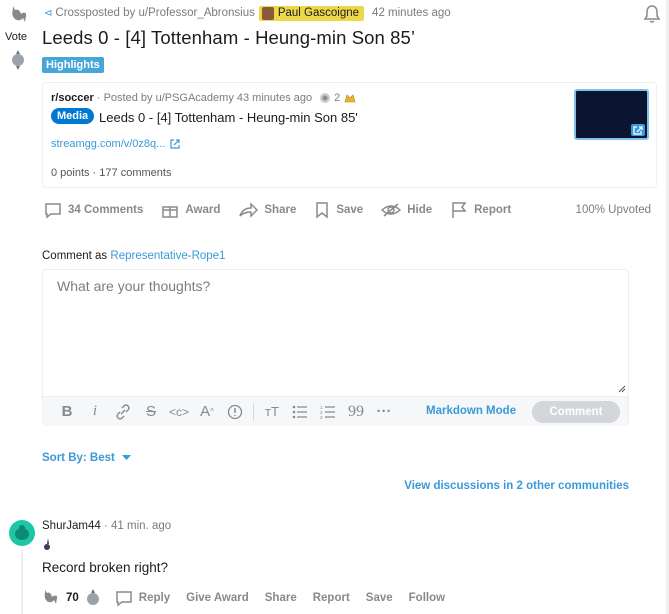 The width and height of the screenshot is (669, 614). What do you see at coordinates (379, 598) in the screenshot?
I see `comment-save-button: Save` at bounding box center [379, 598].